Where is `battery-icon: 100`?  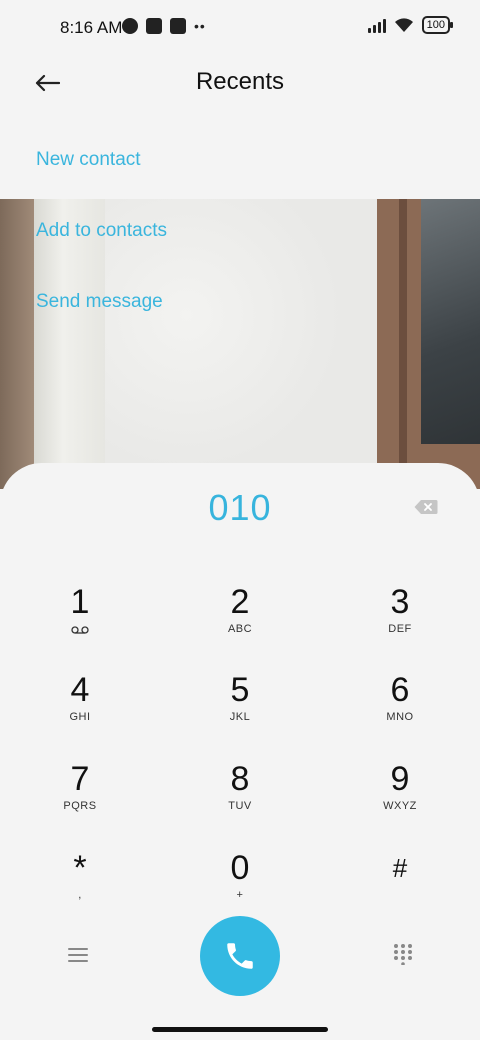 battery-icon: 100 is located at coordinates (437, 25).